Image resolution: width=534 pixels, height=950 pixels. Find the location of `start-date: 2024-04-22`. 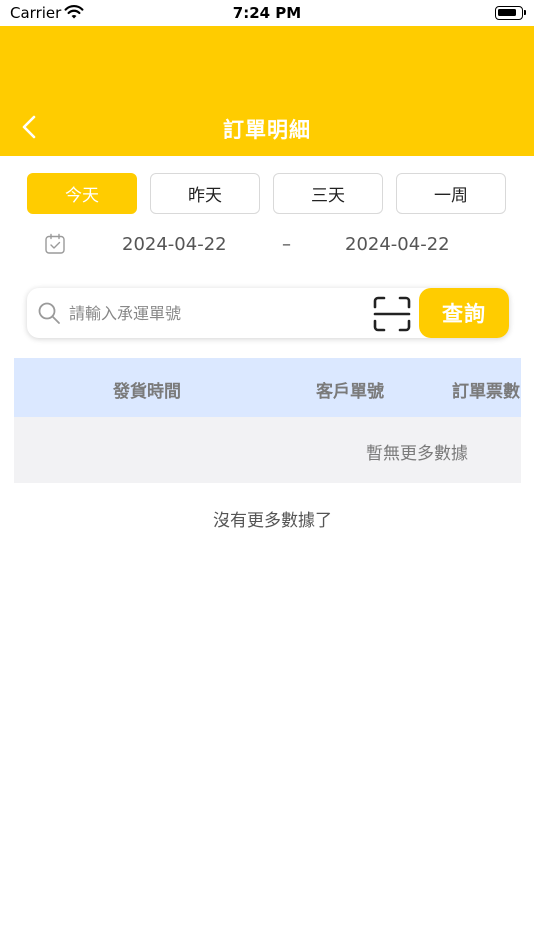

start-date: 2024-04-22 is located at coordinates (174, 244).